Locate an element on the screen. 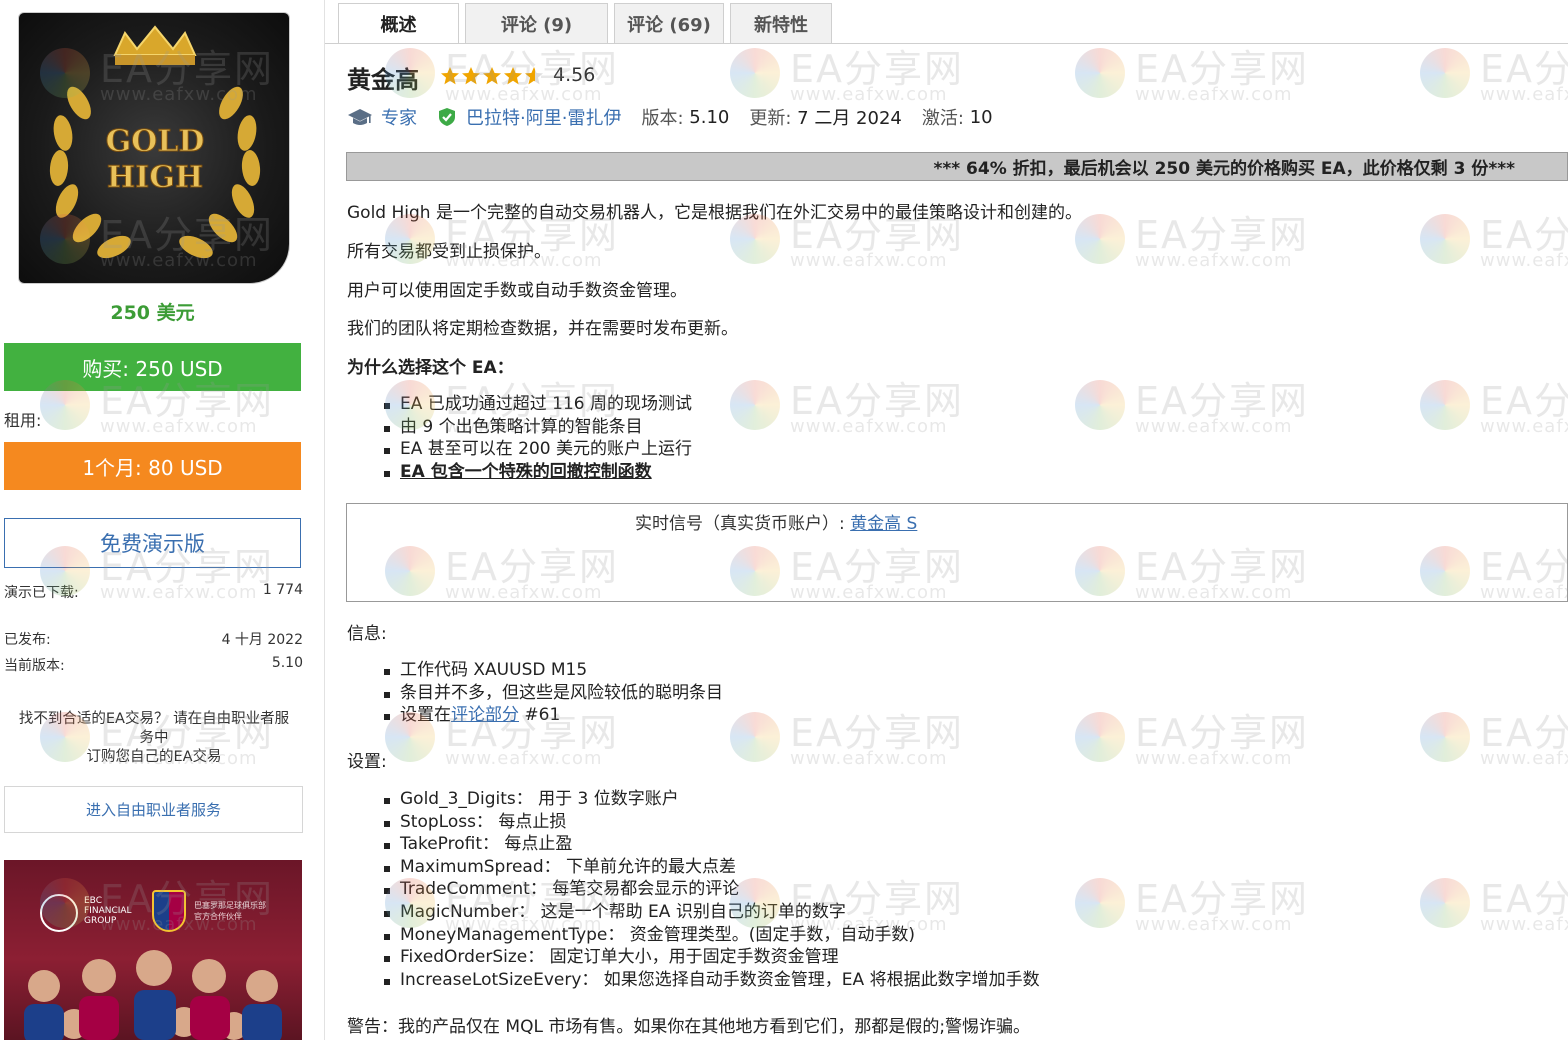  activations-value: 10 is located at coordinates (981, 117).